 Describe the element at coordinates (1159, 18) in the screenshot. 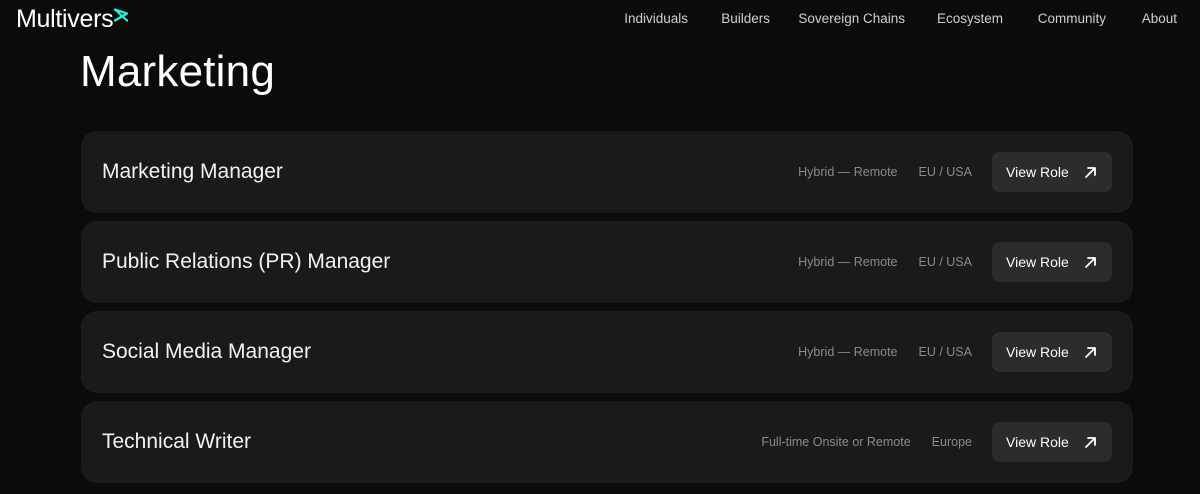

I see `nav-item-about: About` at that location.